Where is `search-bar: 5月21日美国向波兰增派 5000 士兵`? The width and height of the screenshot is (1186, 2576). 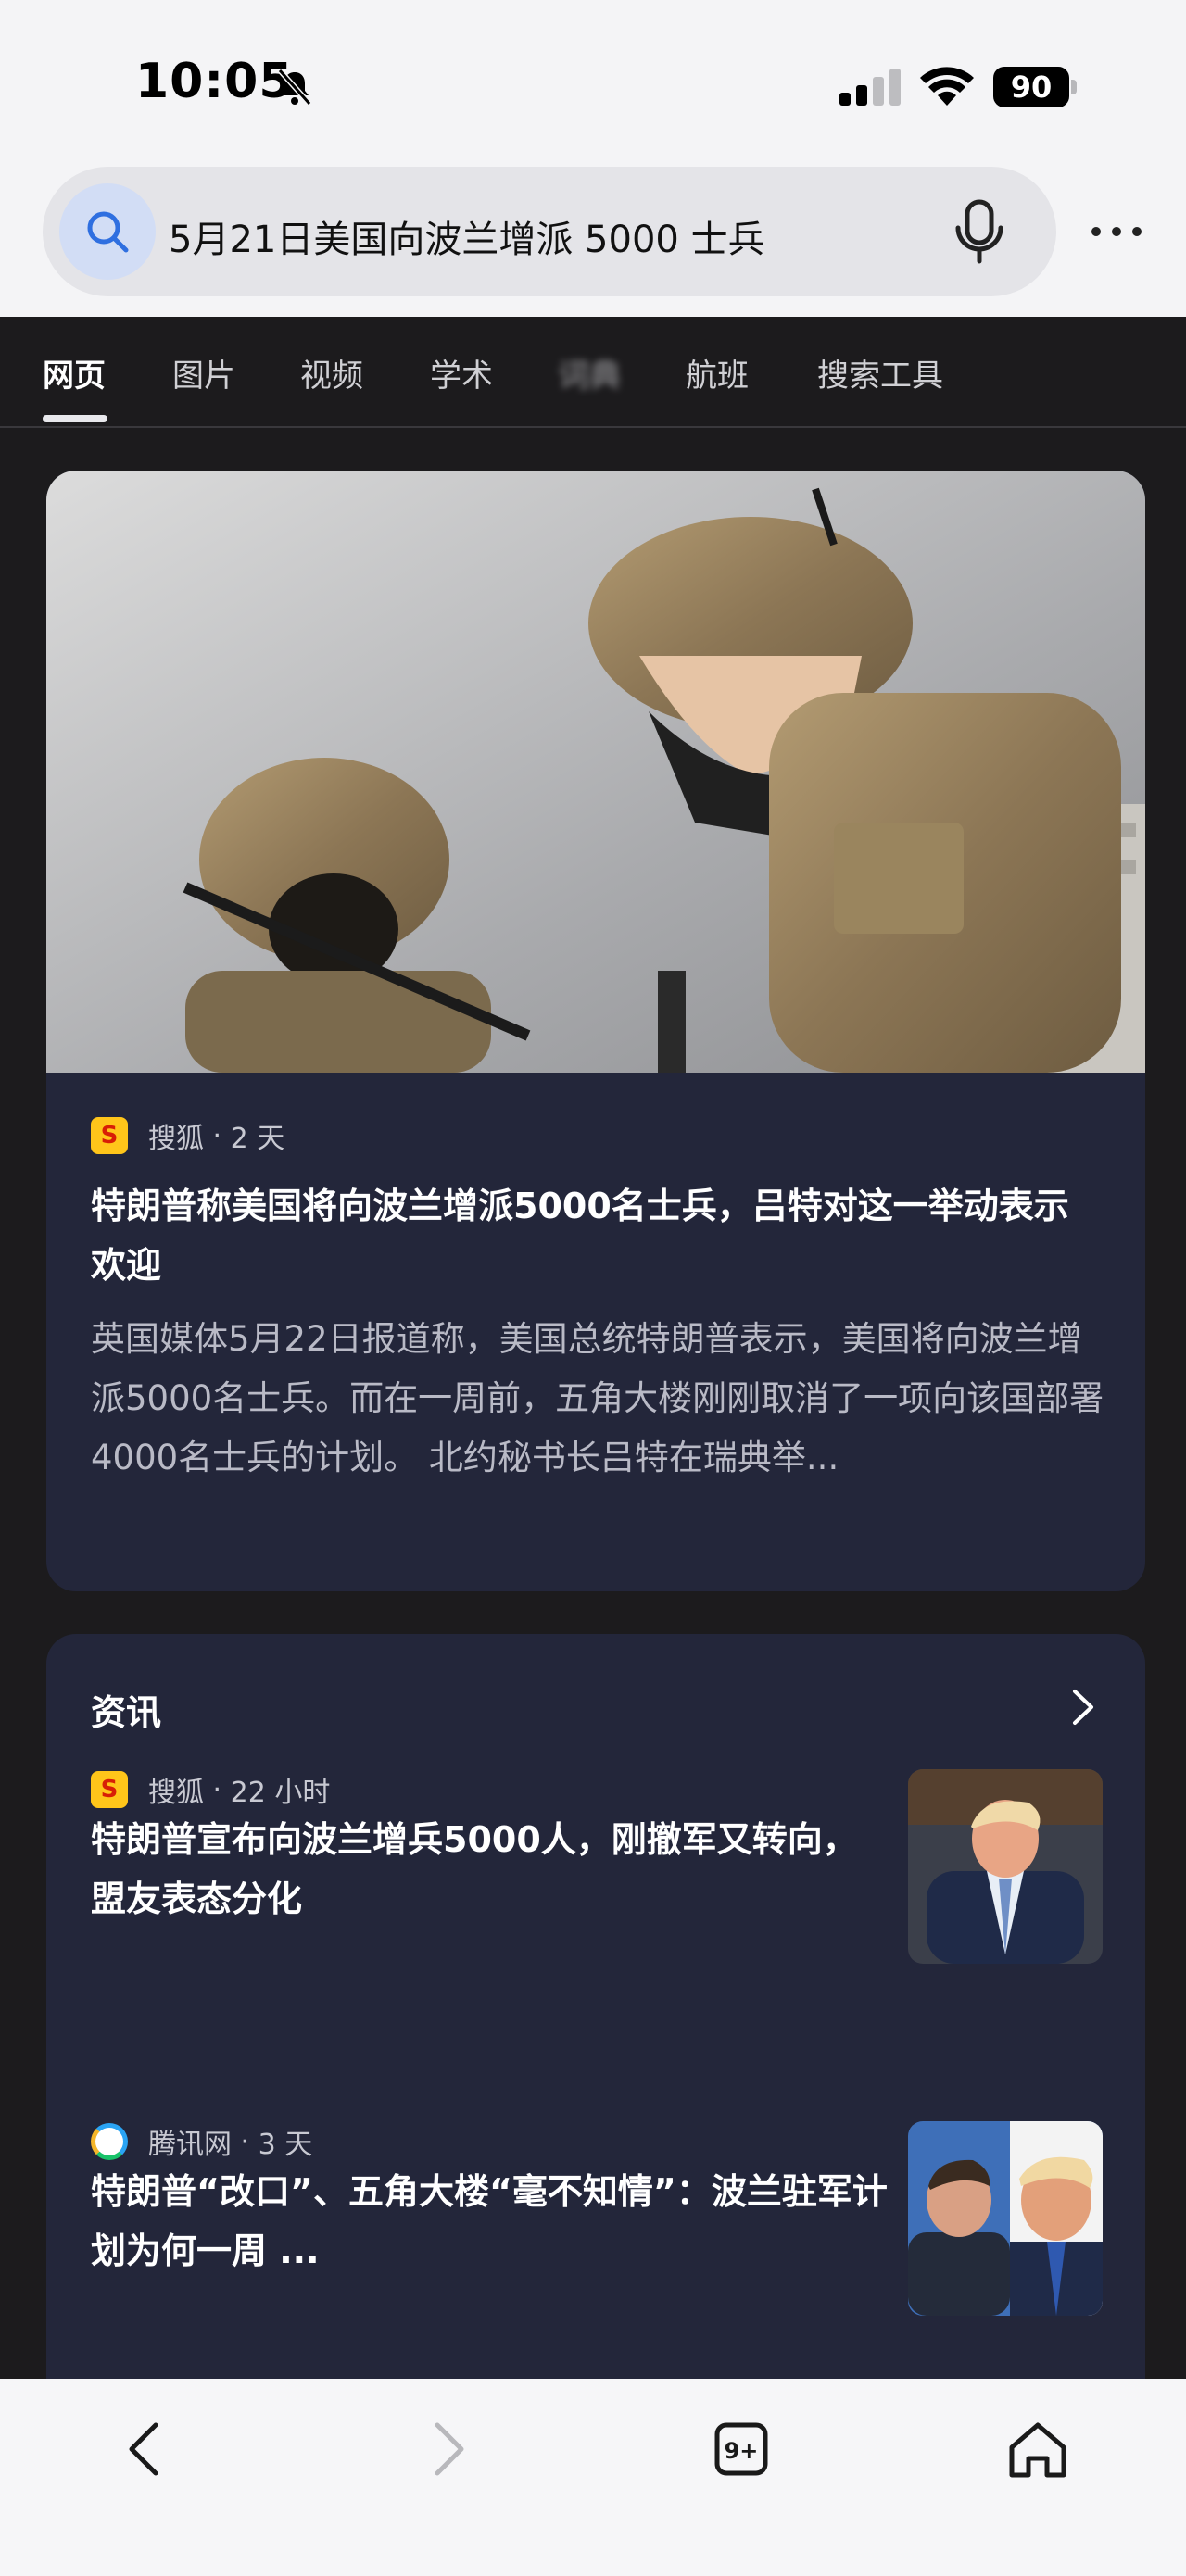
search-bar: 5月21日美国向波兰增派 5000 士兵 is located at coordinates (549, 231).